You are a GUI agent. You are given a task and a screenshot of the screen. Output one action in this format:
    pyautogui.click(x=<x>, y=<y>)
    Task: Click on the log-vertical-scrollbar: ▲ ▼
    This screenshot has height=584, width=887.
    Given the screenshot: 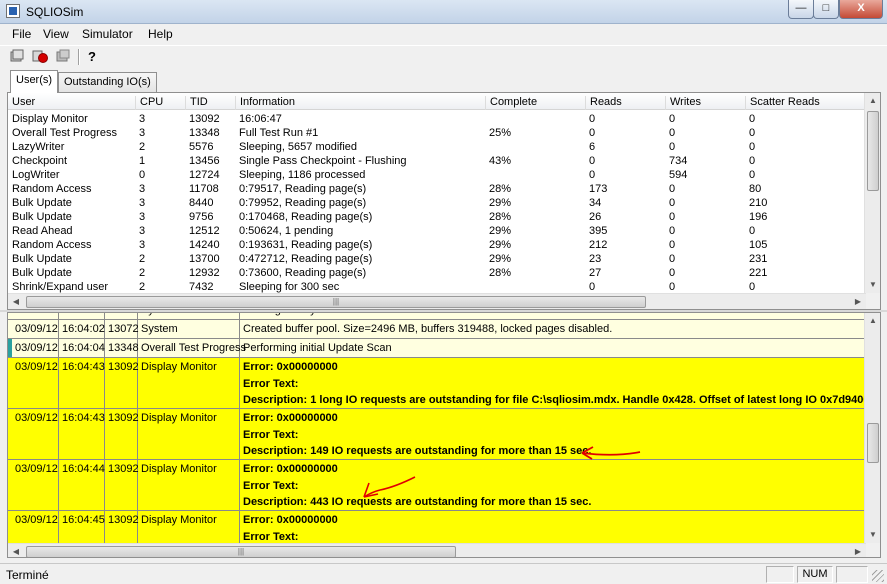 What is the action you would take?
    pyautogui.click(x=872, y=428)
    